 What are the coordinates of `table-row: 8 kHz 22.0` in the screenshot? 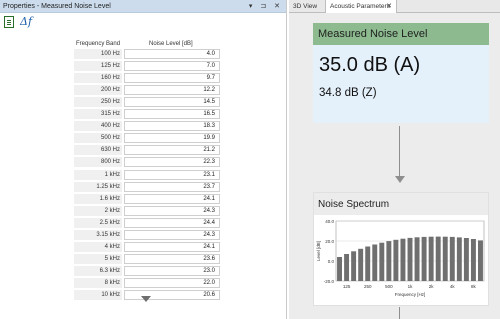 It's located at (147, 283).